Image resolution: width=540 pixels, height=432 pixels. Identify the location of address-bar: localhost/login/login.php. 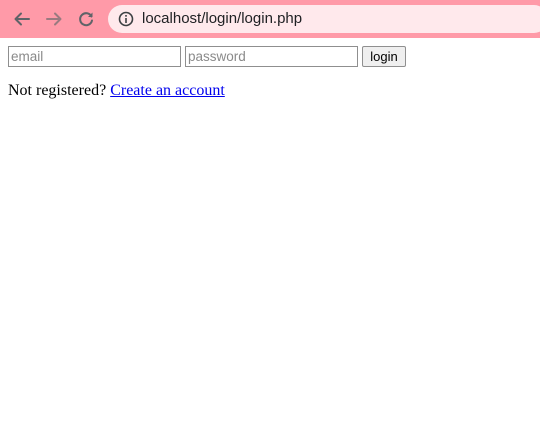
(324, 19).